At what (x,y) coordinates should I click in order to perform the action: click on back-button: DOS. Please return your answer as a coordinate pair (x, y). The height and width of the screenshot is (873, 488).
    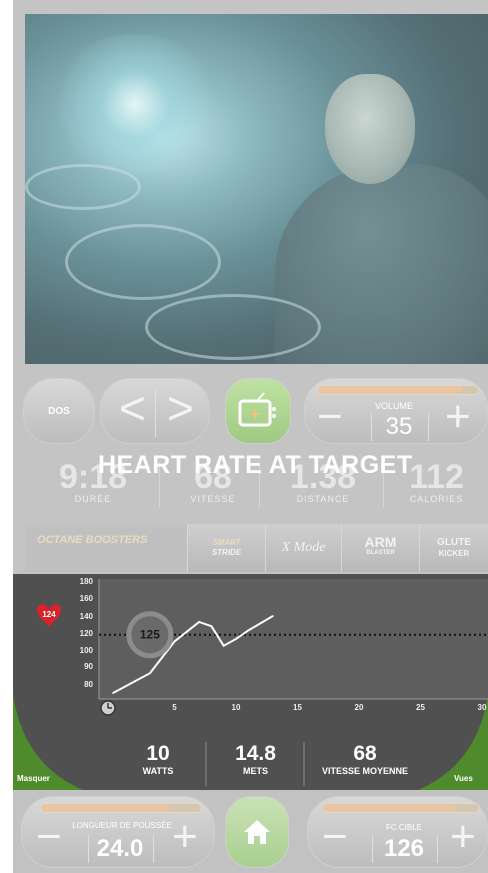
    Looking at the image, I should click on (59, 411).